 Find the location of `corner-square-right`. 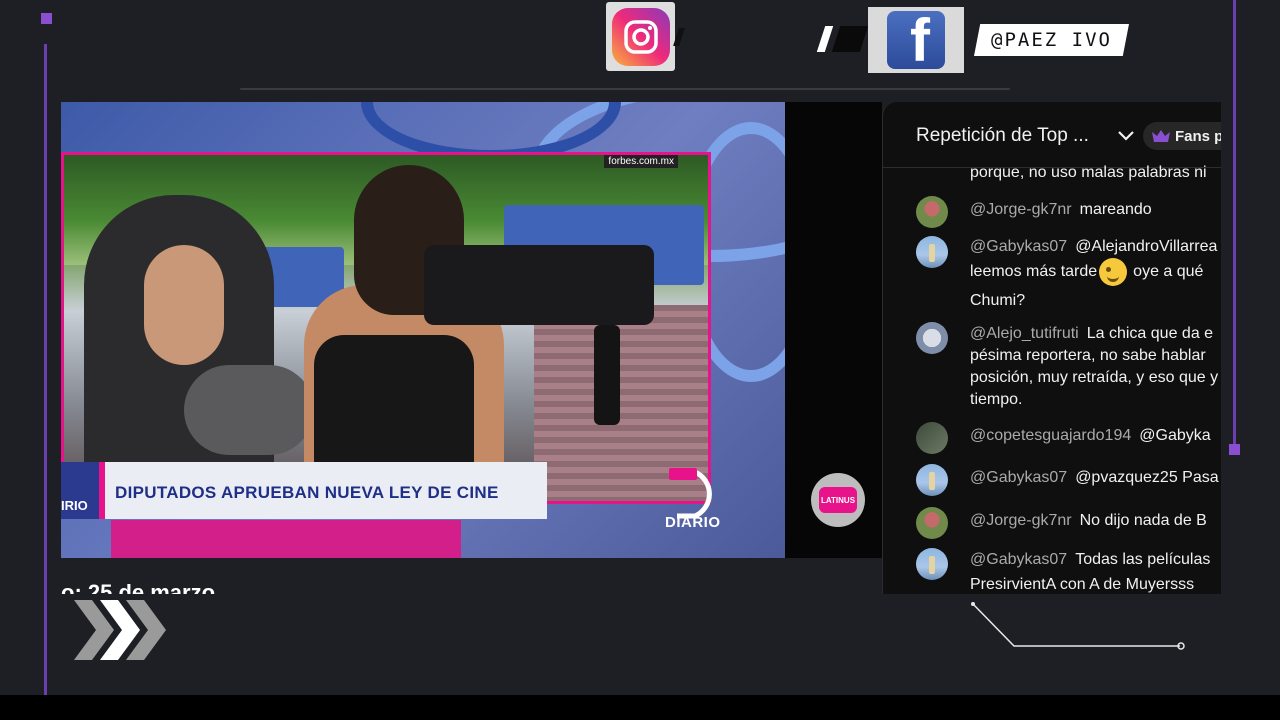

corner-square-right is located at coordinates (1234, 449).